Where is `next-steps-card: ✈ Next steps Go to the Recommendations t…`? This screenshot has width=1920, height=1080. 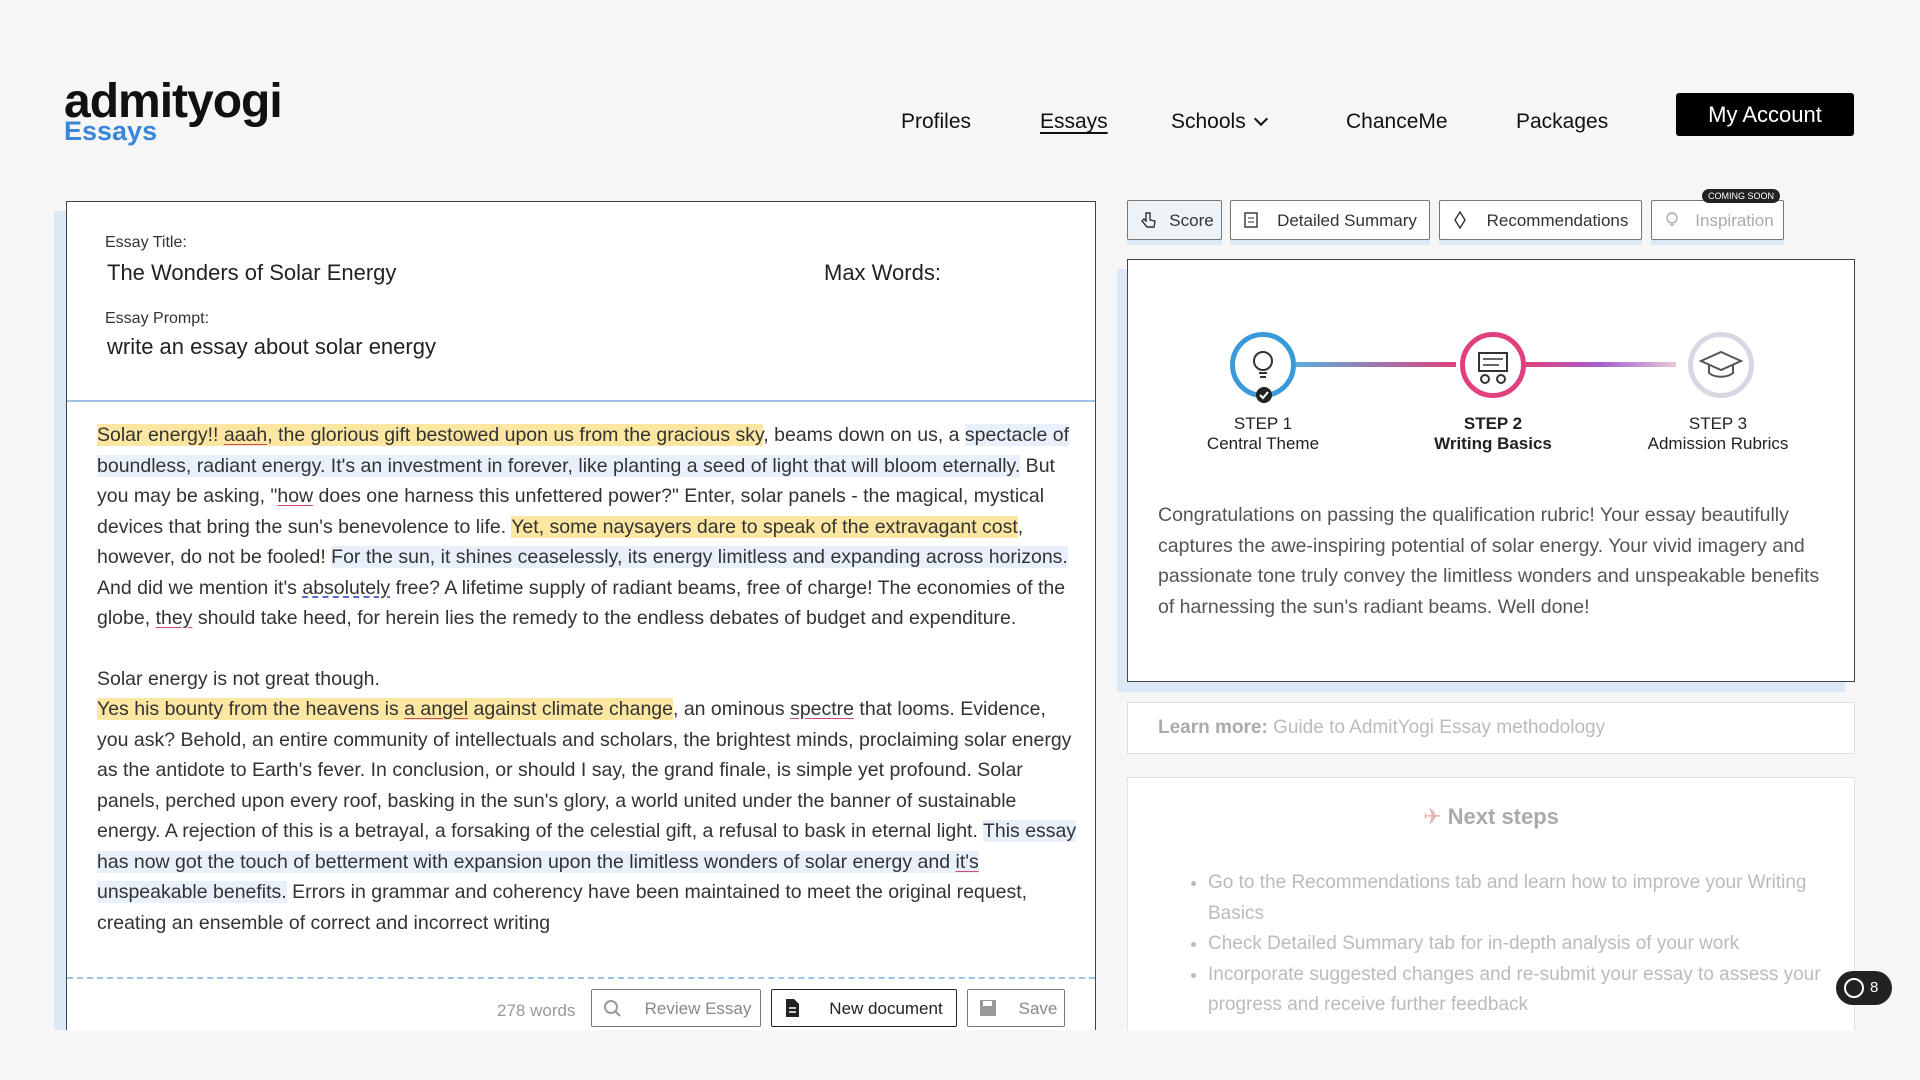 next-steps-card: ✈ Next steps Go to the Recommendations t… is located at coordinates (1491, 903).